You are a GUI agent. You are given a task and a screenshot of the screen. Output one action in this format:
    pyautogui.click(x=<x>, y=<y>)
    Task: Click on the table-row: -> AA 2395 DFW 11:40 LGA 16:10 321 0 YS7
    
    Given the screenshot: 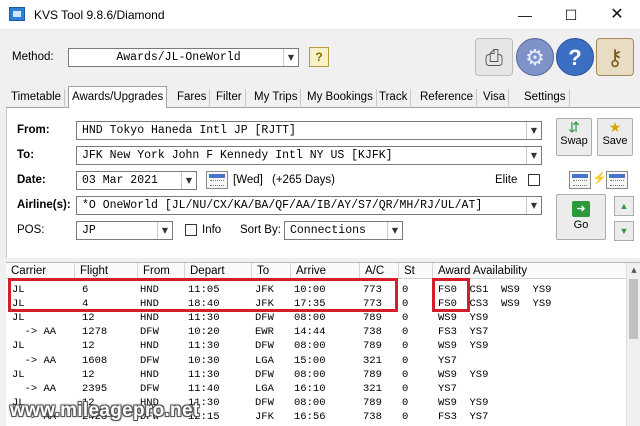 What is the action you would take?
    pyautogui.click(x=316, y=389)
    